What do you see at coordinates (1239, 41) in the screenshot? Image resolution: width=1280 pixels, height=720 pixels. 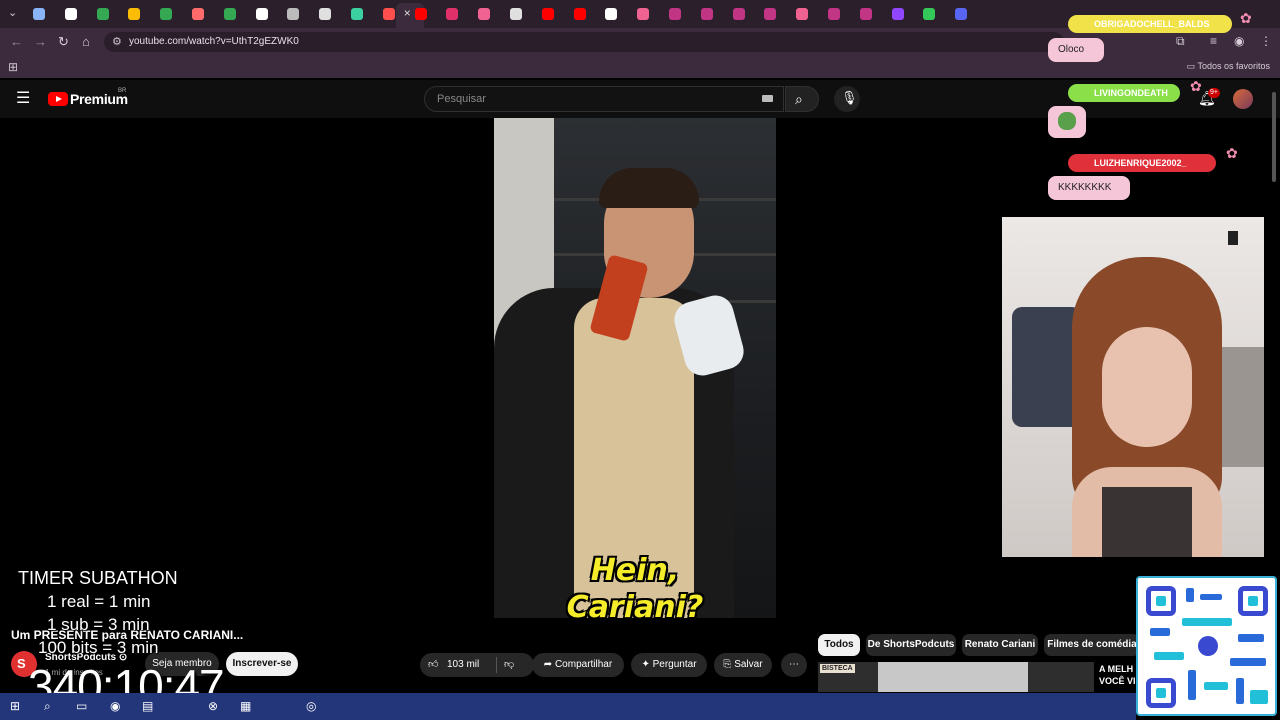 I see `profile-icon: ◉` at bounding box center [1239, 41].